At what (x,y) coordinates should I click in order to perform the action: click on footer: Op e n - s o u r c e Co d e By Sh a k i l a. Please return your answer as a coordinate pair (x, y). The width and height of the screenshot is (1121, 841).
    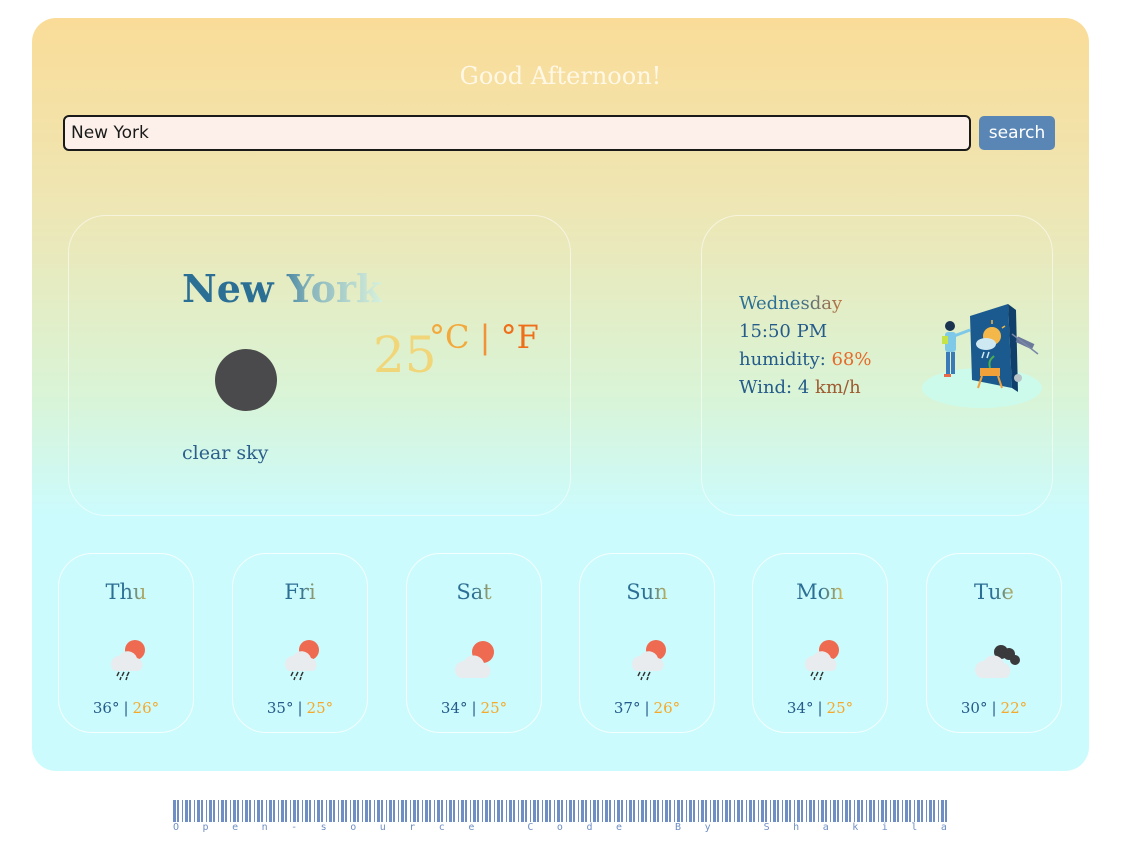
    Looking at the image, I should click on (560, 818).